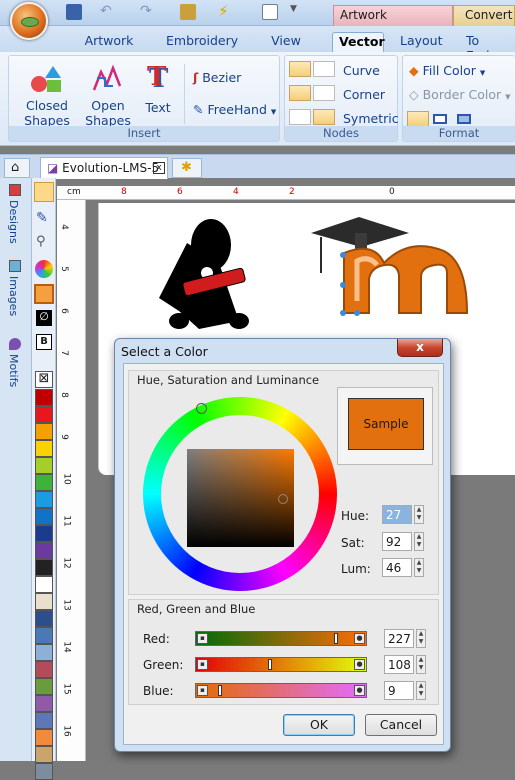  What do you see at coordinates (319, 725) in the screenshot?
I see `ok-button: OK` at bounding box center [319, 725].